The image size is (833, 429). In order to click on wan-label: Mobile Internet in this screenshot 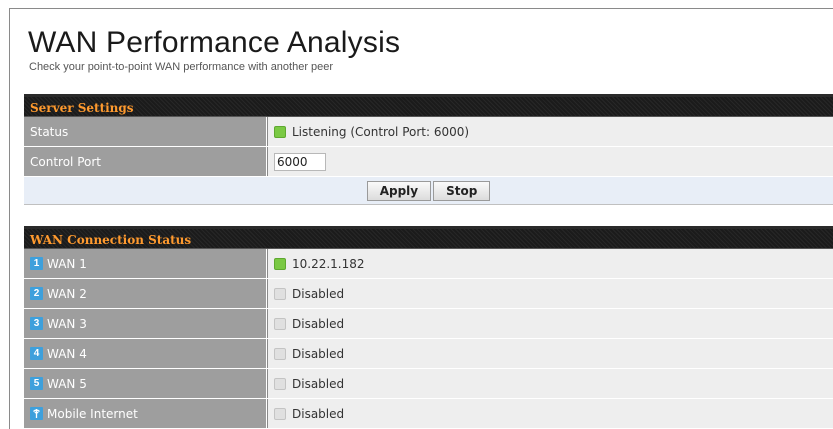, I will do `click(92, 413)`.